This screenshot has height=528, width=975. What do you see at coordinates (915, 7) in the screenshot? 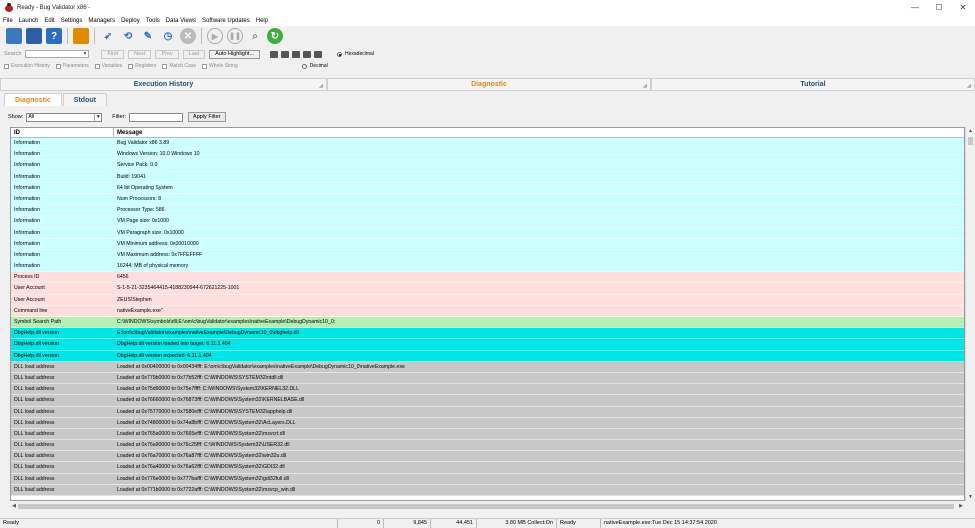
I see `minimize-button: —` at bounding box center [915, 7].